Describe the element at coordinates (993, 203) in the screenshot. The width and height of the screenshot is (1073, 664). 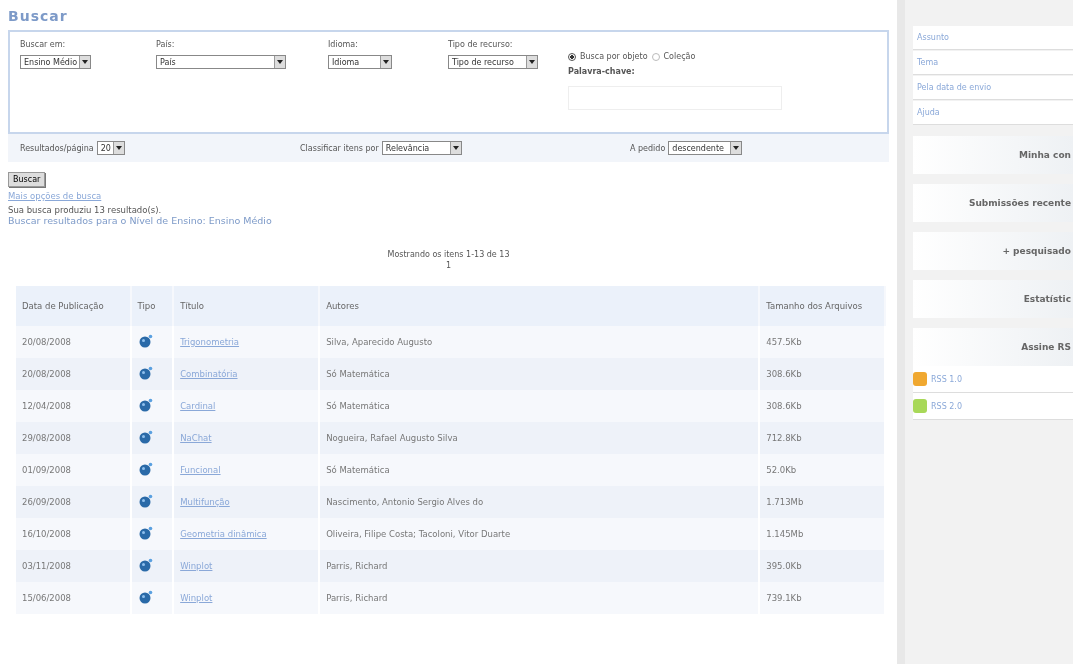
I see `sidebar-panel-header: Submissões recente` at that location.